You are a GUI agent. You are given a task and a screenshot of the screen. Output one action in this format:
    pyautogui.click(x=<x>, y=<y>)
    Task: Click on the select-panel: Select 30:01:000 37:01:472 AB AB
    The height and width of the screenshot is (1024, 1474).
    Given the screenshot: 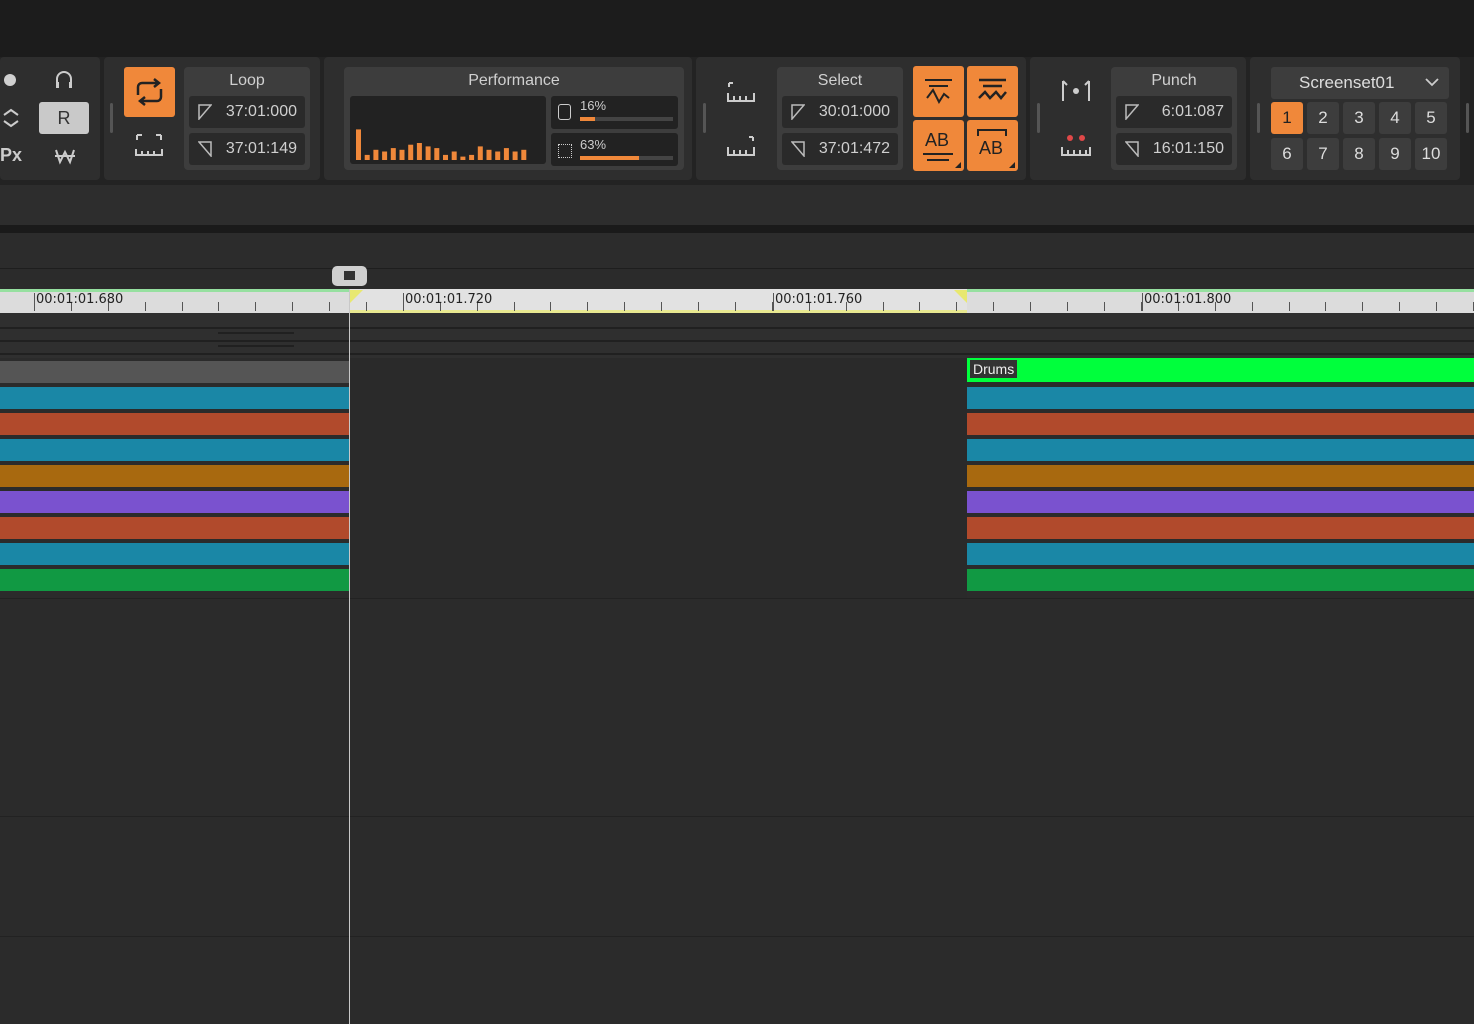 What is the action you would take?
    pyautogui.click(x=861, y=118)
    